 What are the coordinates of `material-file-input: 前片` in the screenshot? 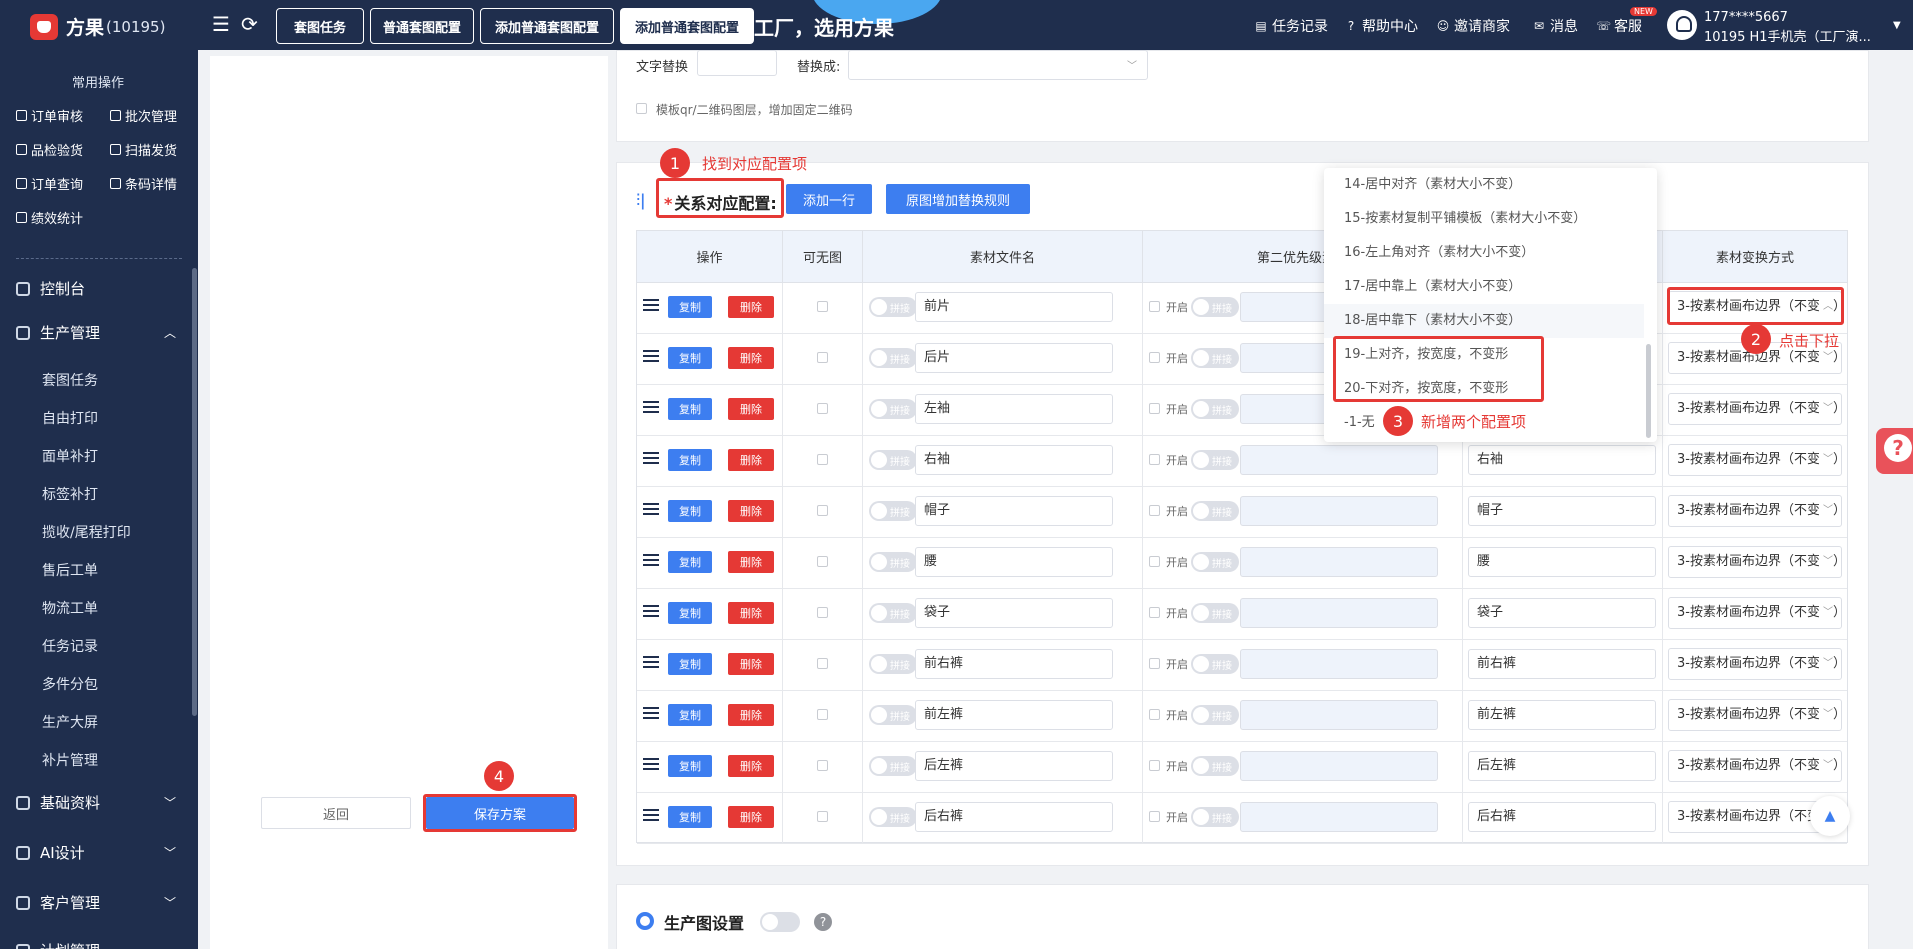 It's located at (1014, 307).